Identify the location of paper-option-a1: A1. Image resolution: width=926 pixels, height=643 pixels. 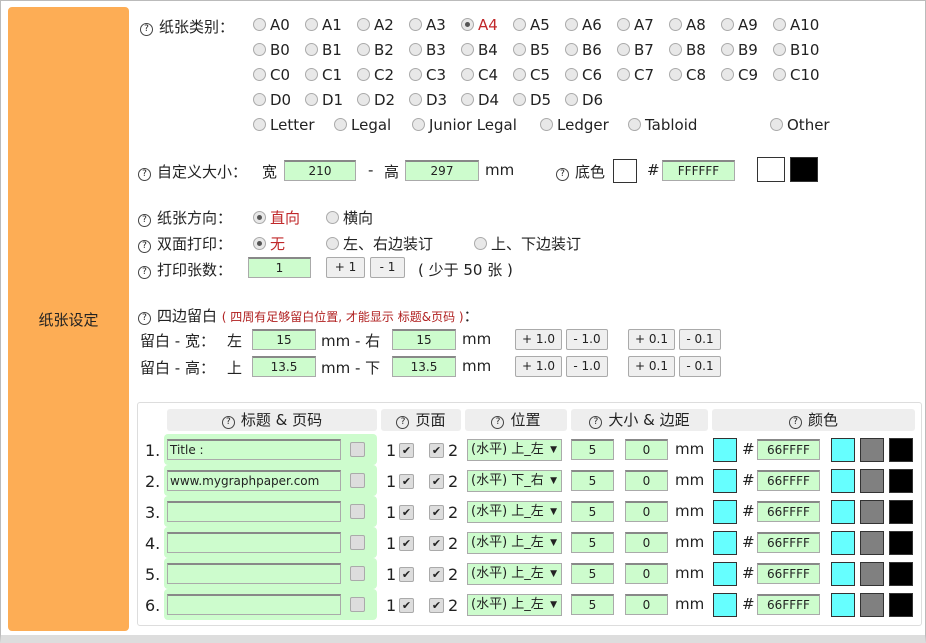
(323, 25).